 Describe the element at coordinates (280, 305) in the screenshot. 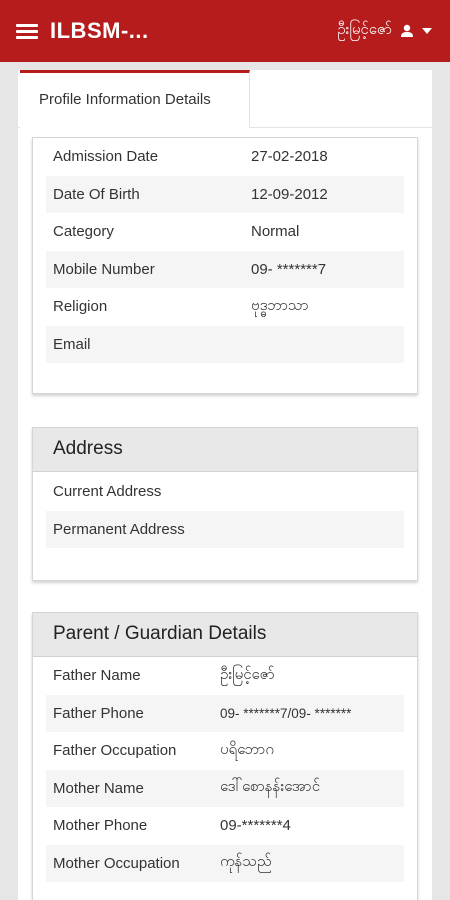

I see `row-value: ဗုဒ္ဓဘာသာ` at that location.